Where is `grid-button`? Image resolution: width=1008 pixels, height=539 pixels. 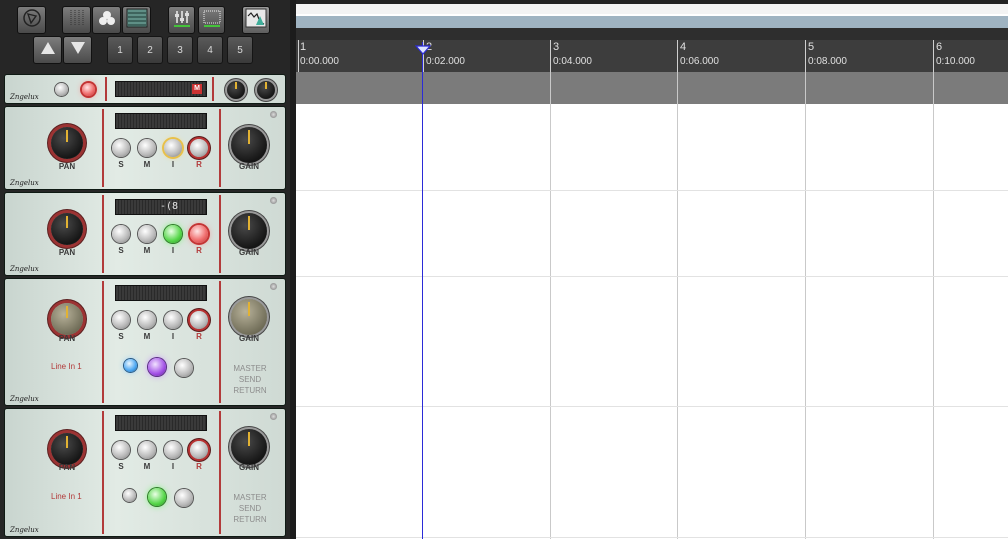
grid-button is located at coordinates (76, 20).